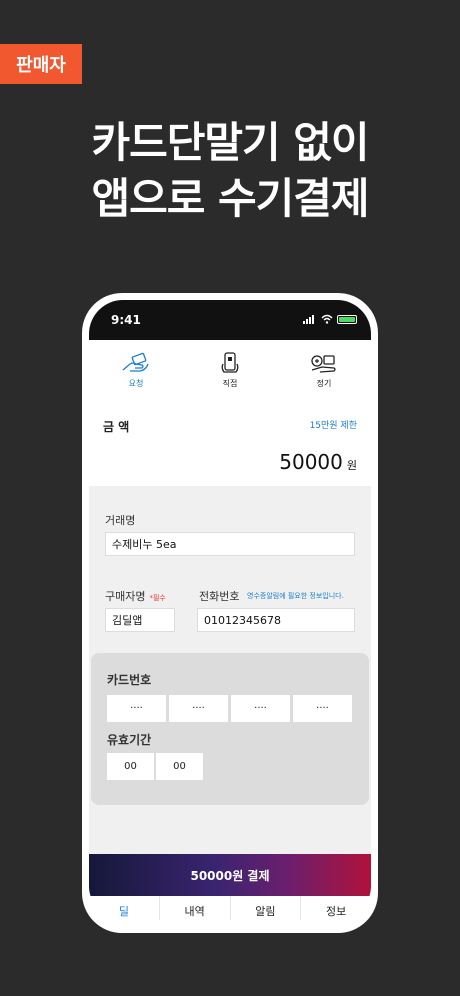 Image resolution: width=460 pixels, height=996 pixels. I want to click on card-number-label: 카드번호, so click(129, 680).